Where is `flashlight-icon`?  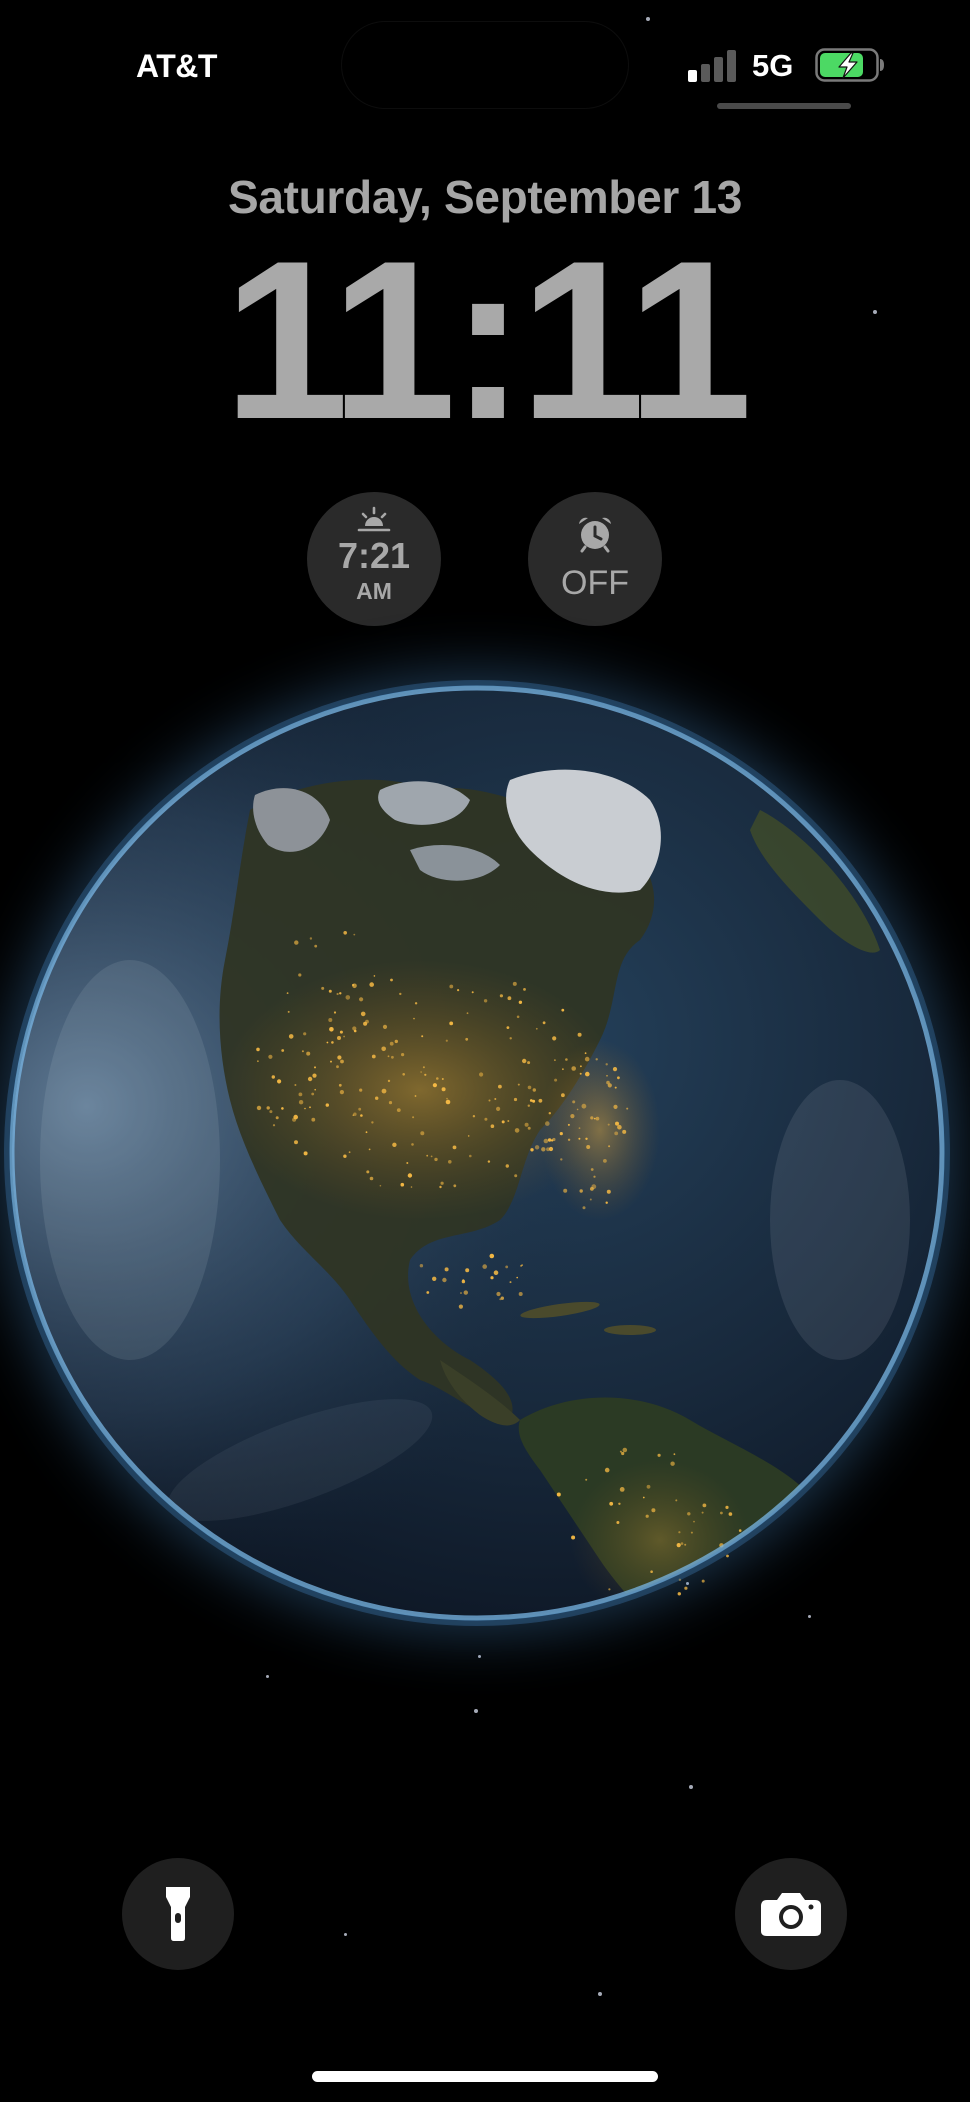 flashlight-icon is located at coordinates (178, 1914).